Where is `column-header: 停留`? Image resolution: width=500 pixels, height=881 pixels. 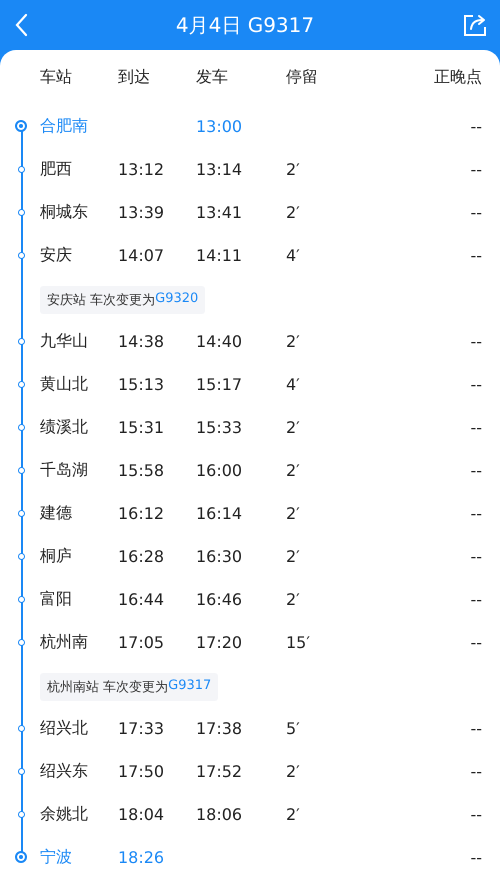 column-header: 停留 is located at coordinates (302, 77).